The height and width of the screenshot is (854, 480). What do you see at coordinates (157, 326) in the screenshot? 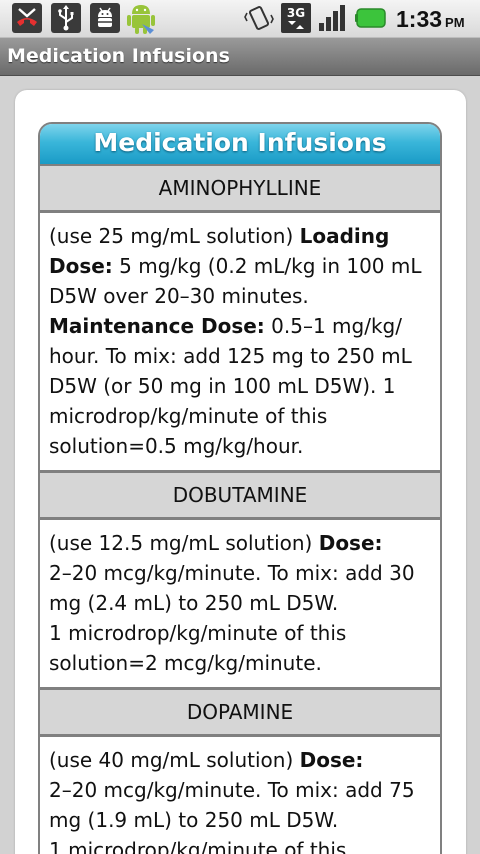
I see `row-text-bold: Maintenance Dose:` at bounding box center [157, 326].